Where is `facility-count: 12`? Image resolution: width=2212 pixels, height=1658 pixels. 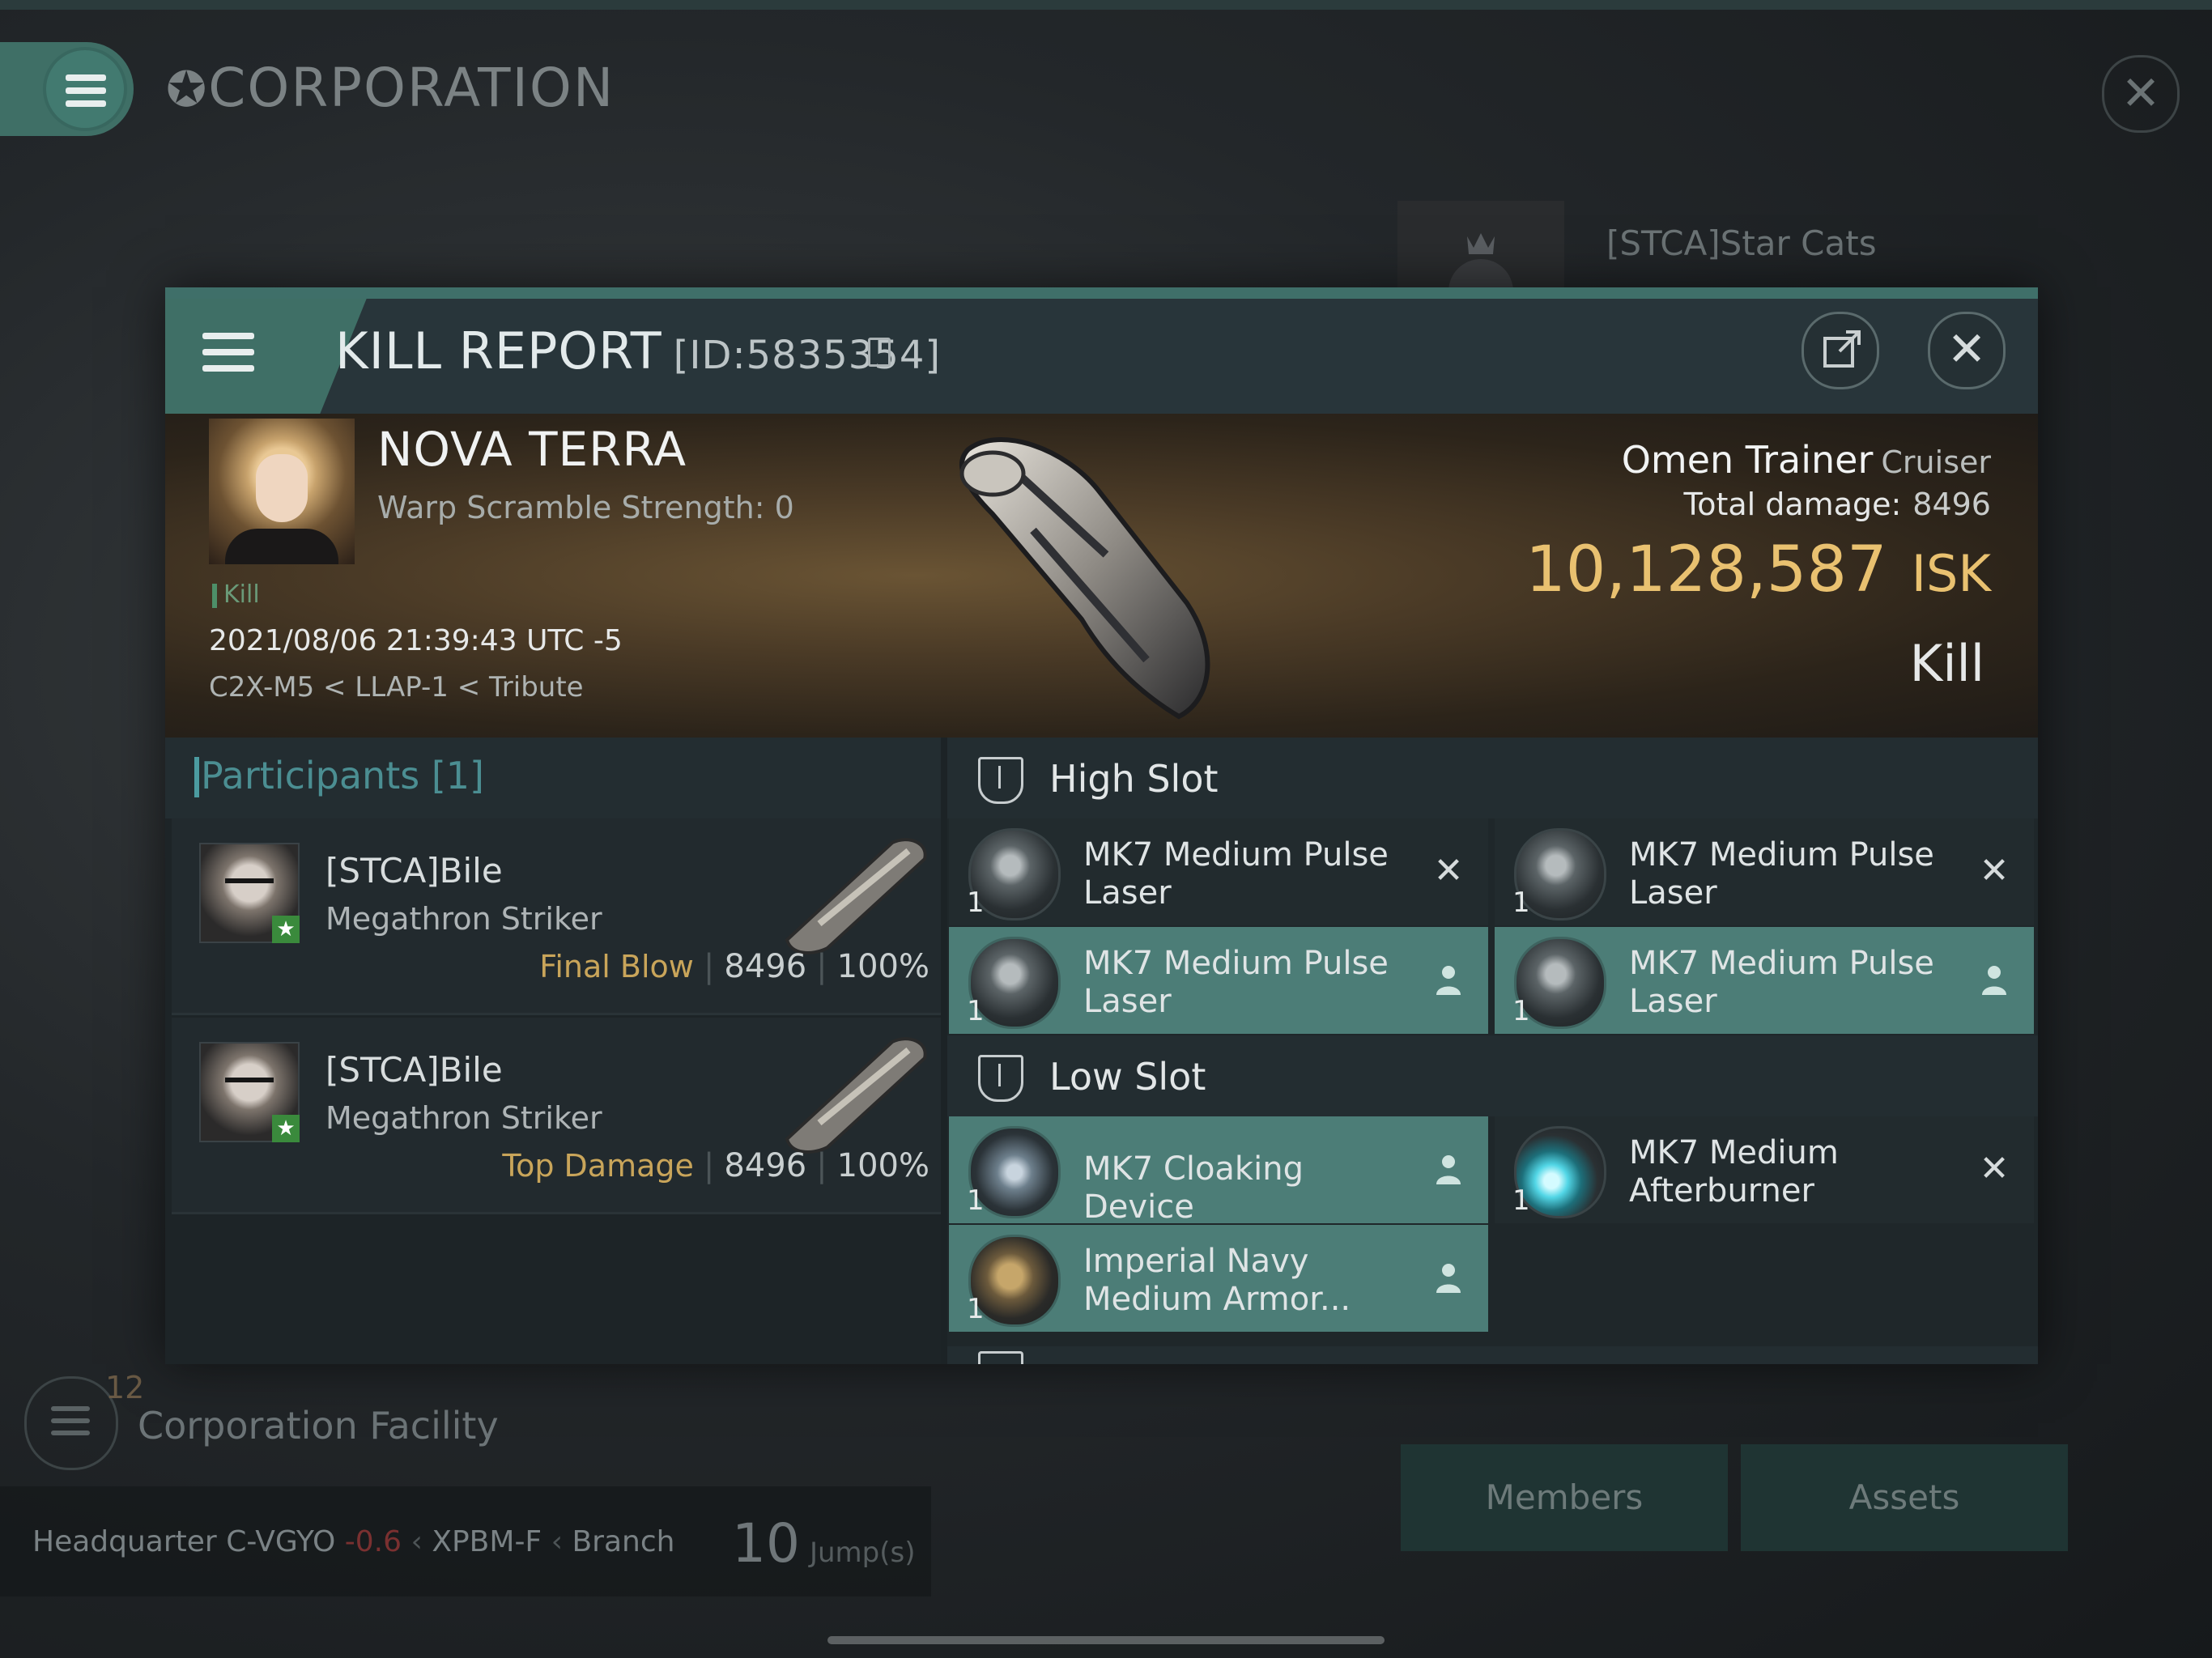 facility-count: 12 is located at coordinates (125, 1387).